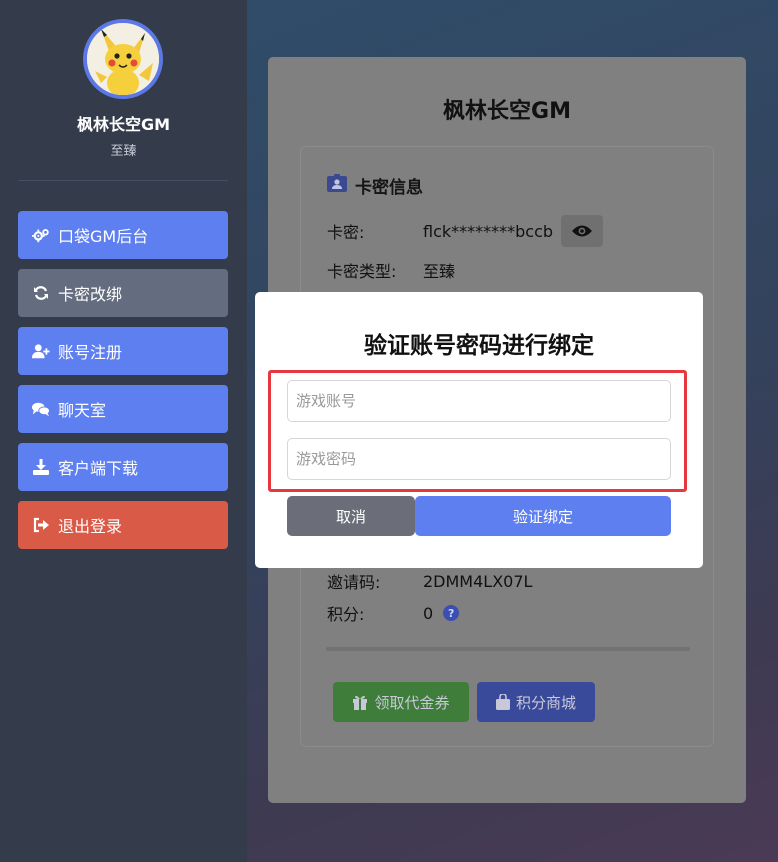  I want to click on pikachu-avatar-image, so click(123, 59).